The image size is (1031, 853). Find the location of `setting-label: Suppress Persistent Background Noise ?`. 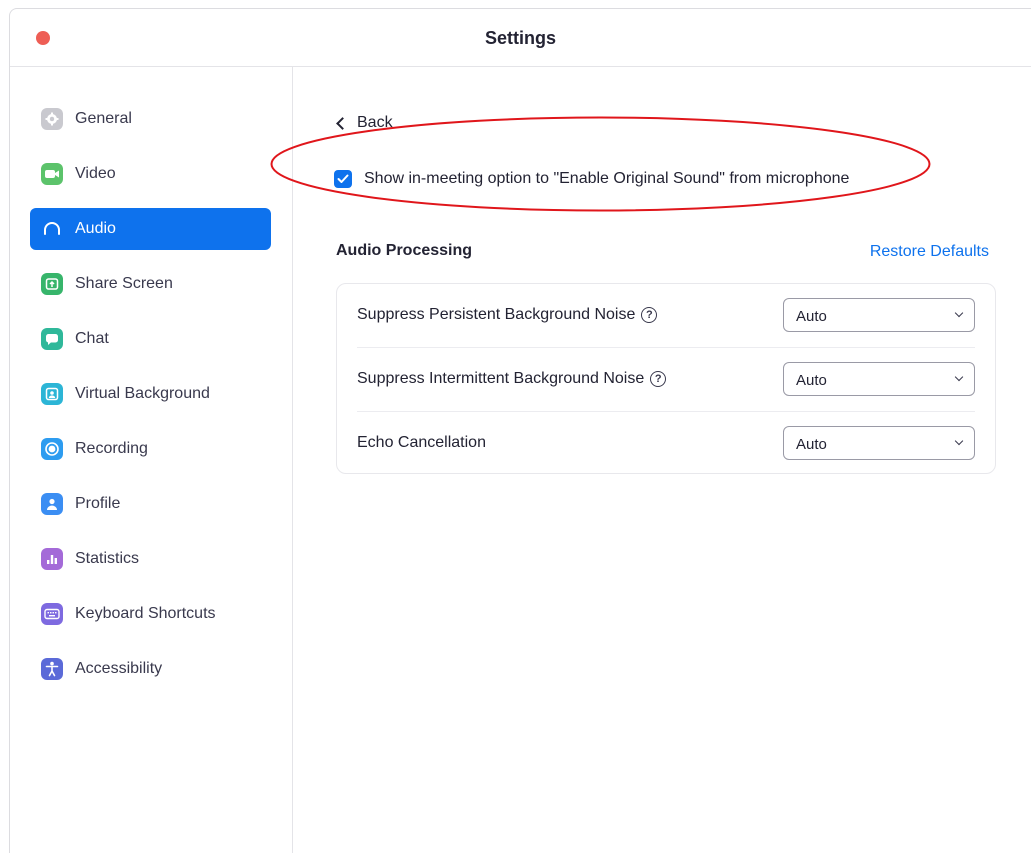

setting-label: Suppress Persistent Background Noise ? is located at coordinates (507, 315).